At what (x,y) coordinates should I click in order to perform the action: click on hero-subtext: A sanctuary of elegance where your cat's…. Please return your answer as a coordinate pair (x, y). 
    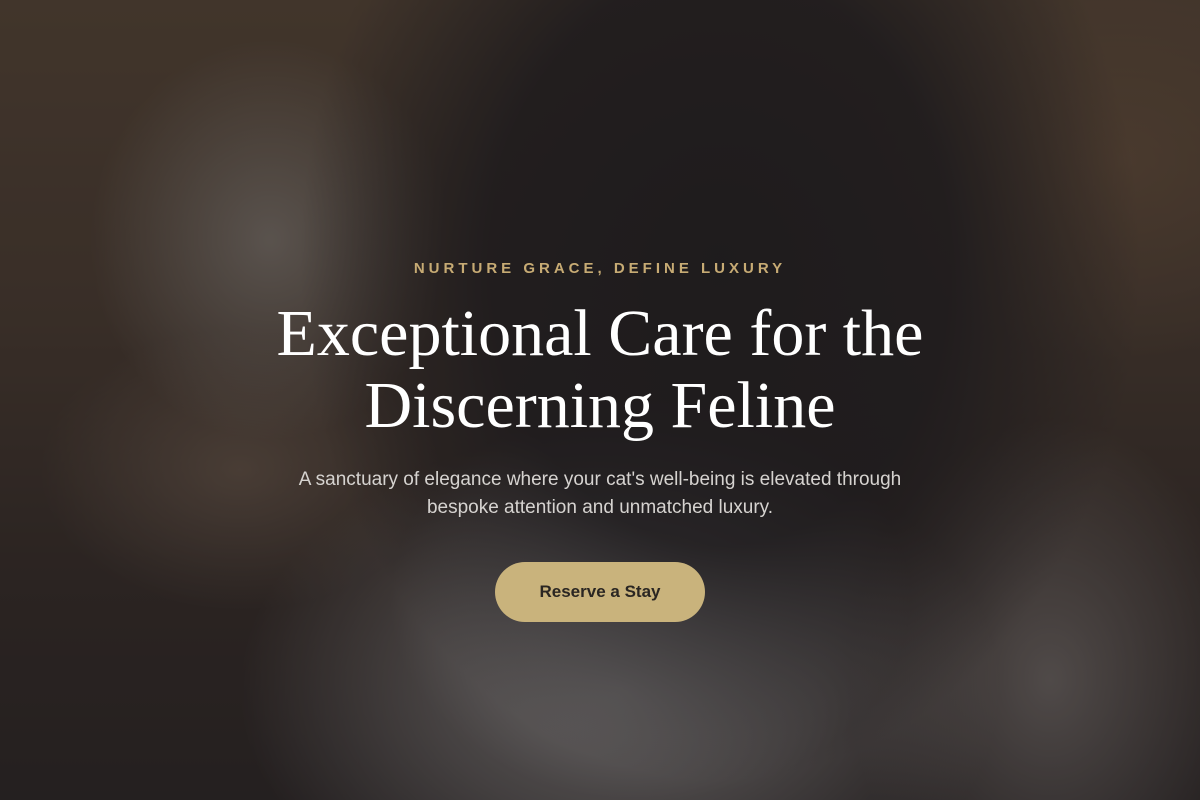
    Looking at the image, I should click on (600, 493).